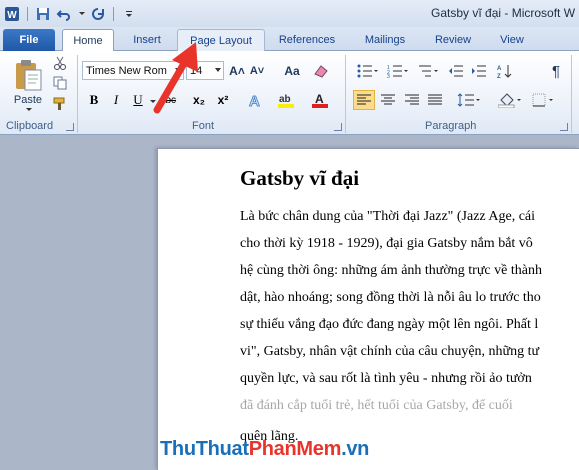 The width and height of the screenshot is (579, 470). I want to click on text-effects-button: A, so click(257, 100).